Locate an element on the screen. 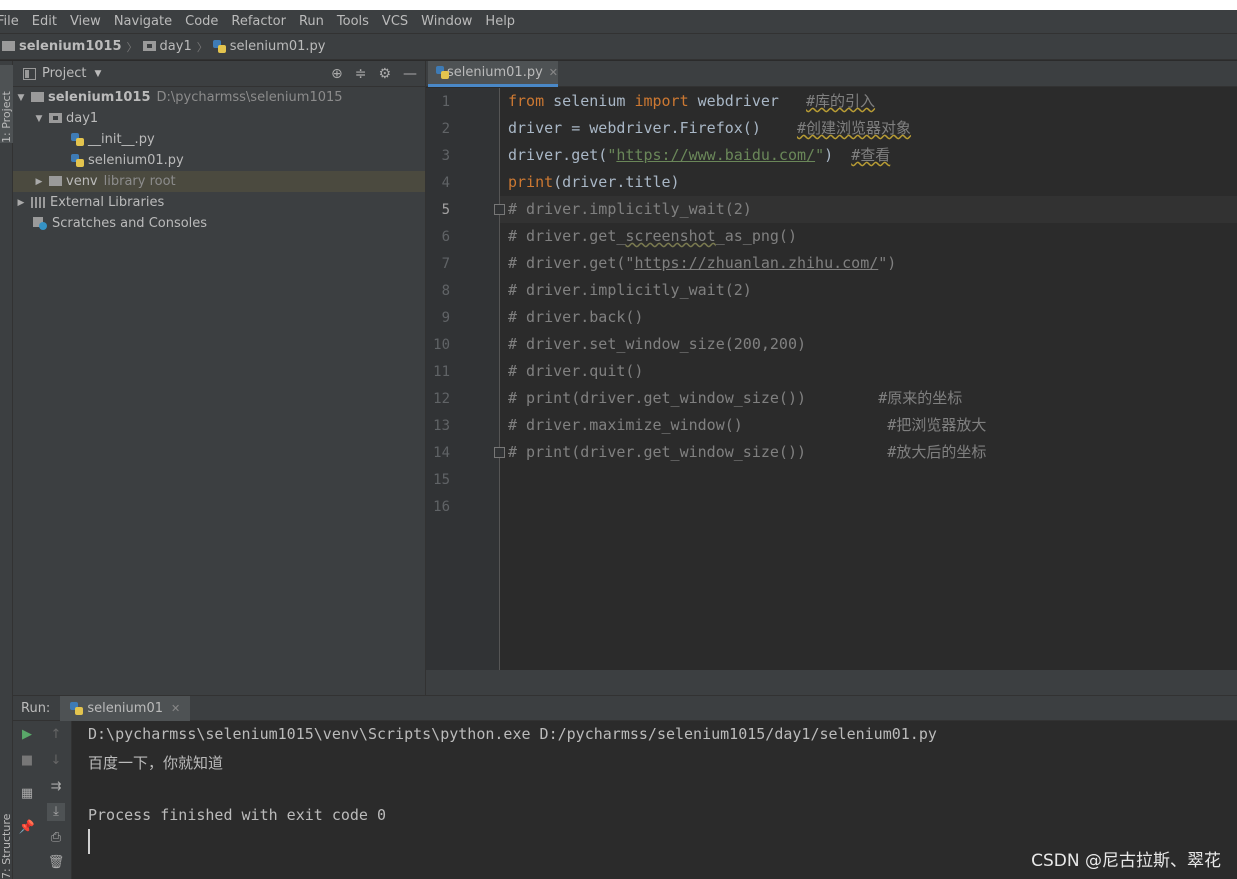 Image resolution: width=1237 pixels, height=879 pixels. comment: #创建浏览器对象 is located at coordinates (854, 128).